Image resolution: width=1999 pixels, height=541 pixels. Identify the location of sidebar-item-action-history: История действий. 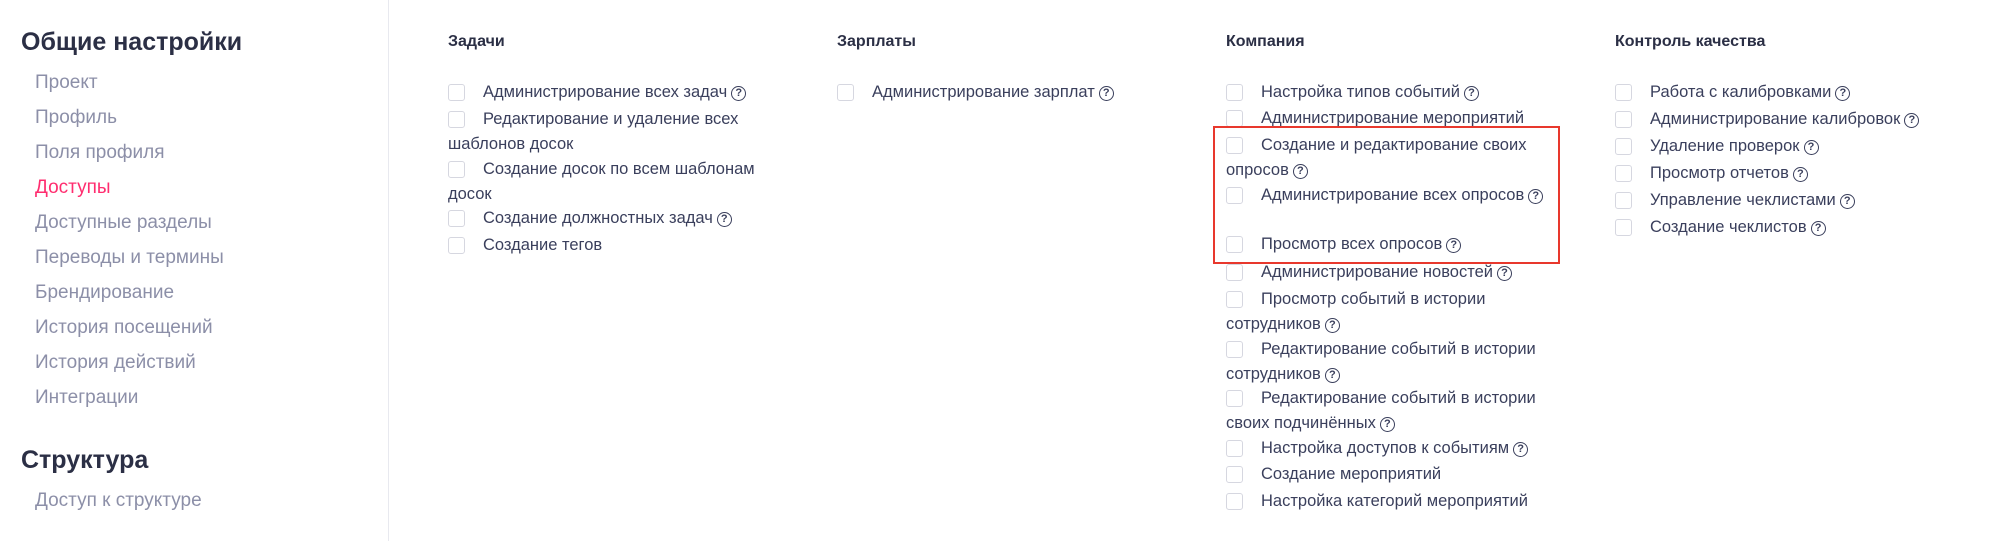
(115, 363).